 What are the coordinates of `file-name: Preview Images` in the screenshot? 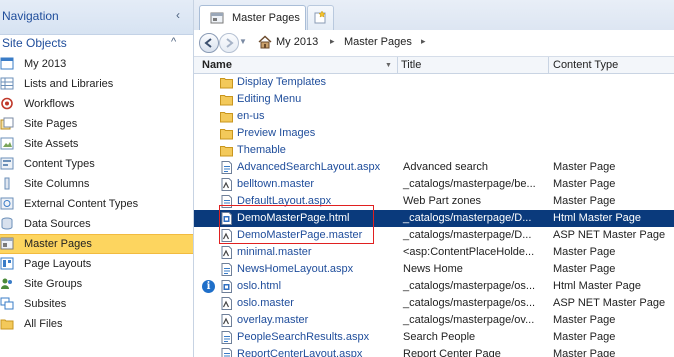 It's located at (276, 133).